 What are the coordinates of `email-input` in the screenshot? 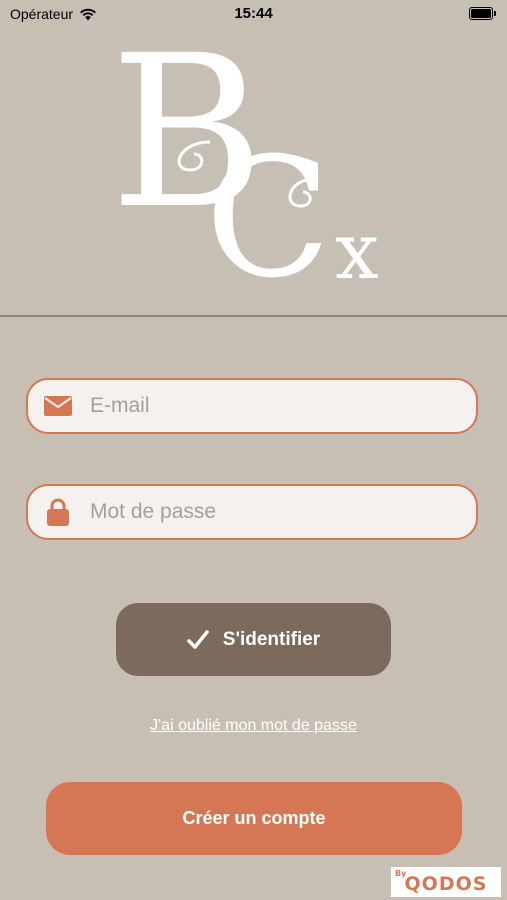 It's located at (282, 406).